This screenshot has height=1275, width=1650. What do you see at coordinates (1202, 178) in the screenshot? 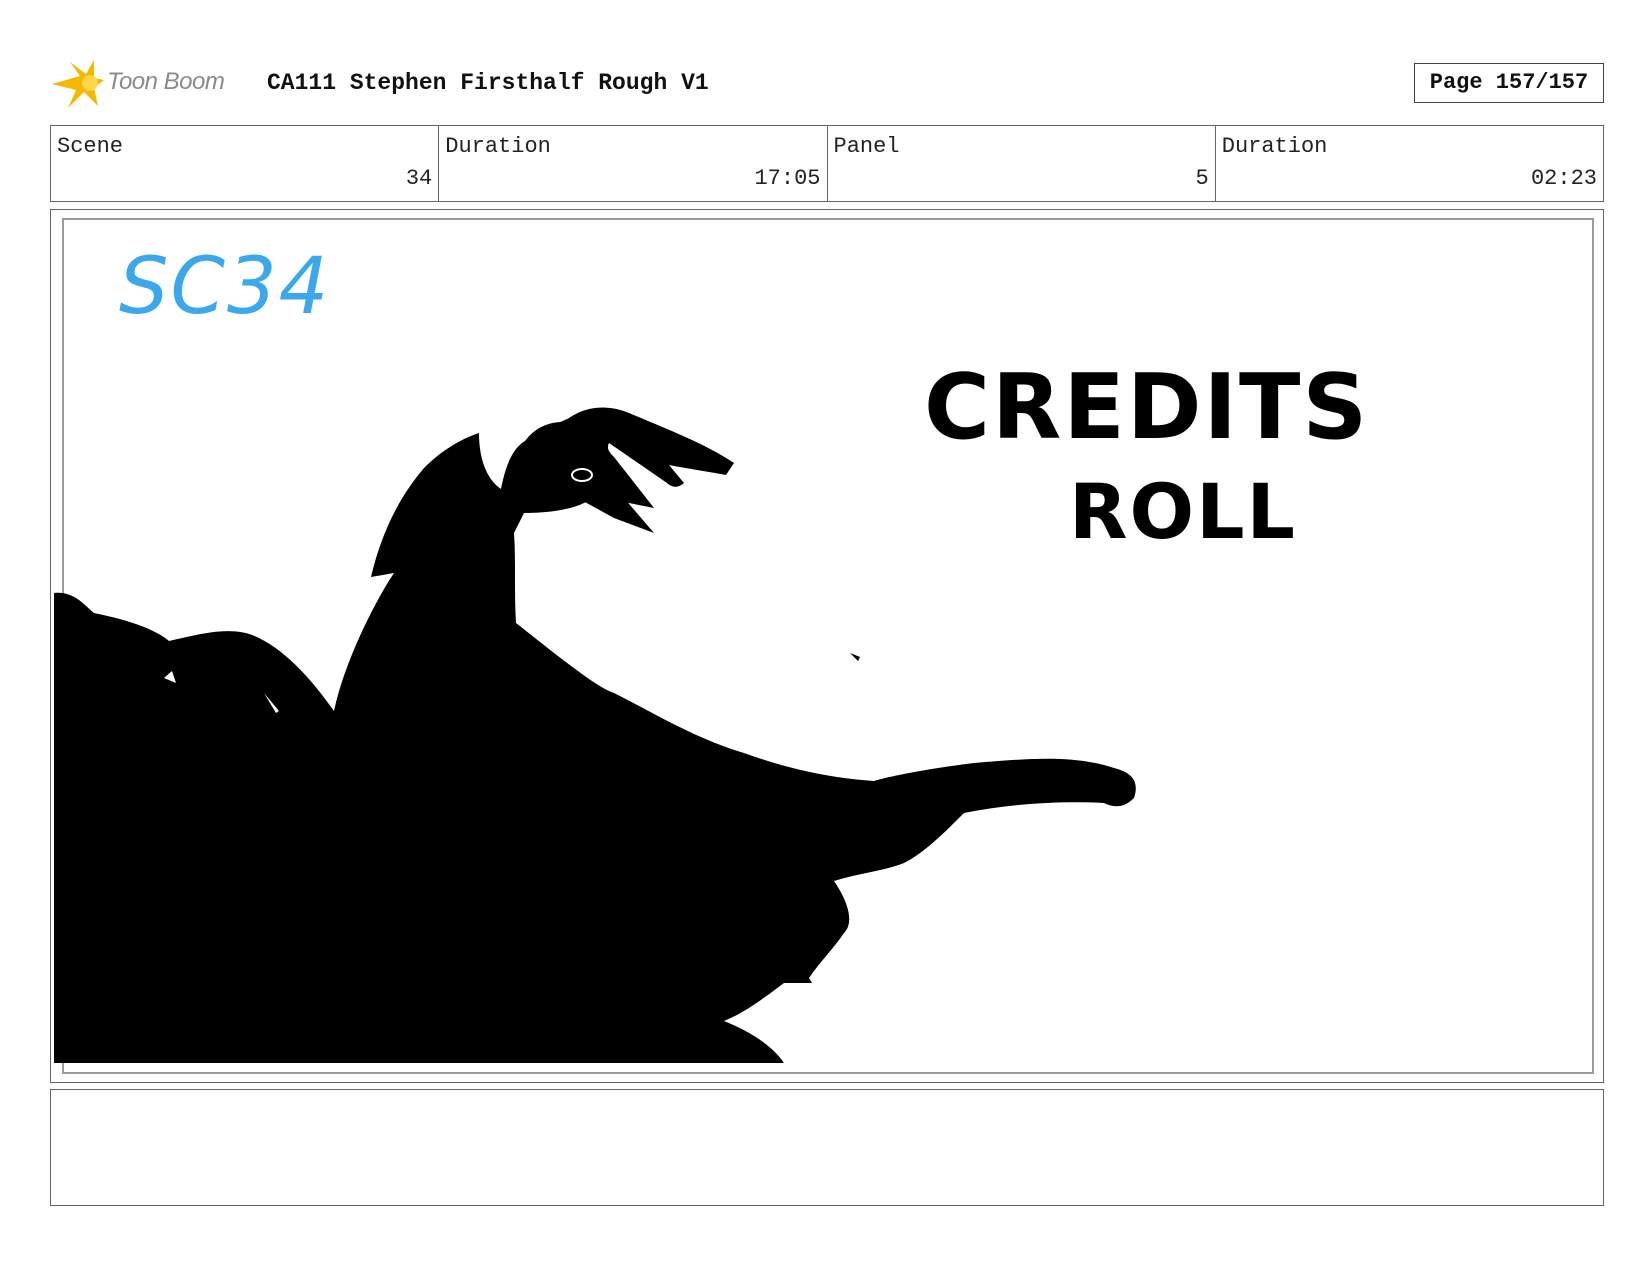
I see `panel-value: 5` at bounding box center [1202, 178].